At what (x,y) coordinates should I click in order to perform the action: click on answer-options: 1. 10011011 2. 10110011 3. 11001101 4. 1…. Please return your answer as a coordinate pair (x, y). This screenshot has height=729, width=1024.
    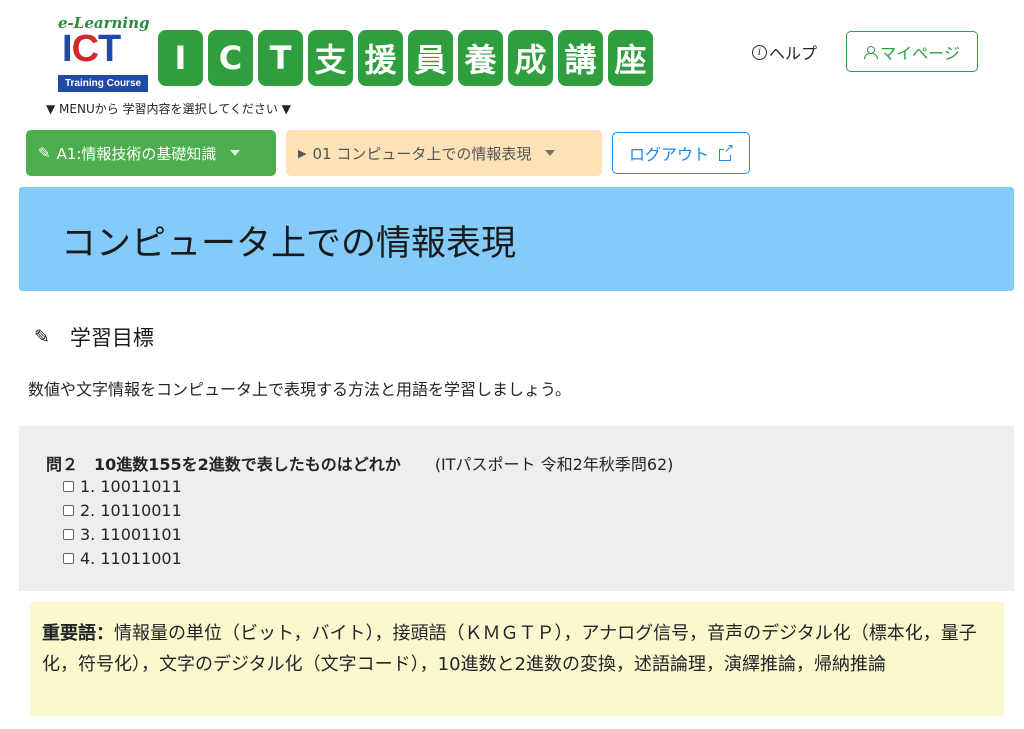
    Looking at the image, I should click on (122, 522).